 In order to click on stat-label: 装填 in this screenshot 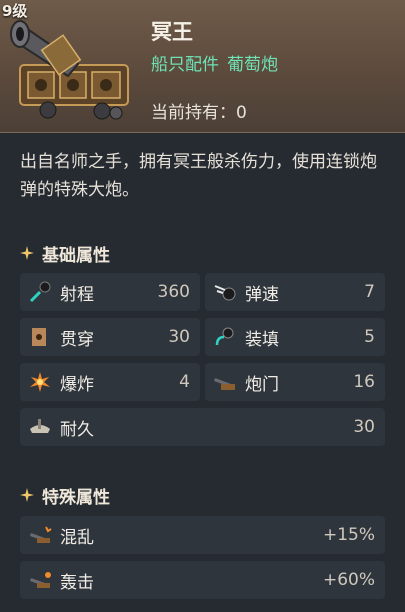, I will do `click(262, 339)`.